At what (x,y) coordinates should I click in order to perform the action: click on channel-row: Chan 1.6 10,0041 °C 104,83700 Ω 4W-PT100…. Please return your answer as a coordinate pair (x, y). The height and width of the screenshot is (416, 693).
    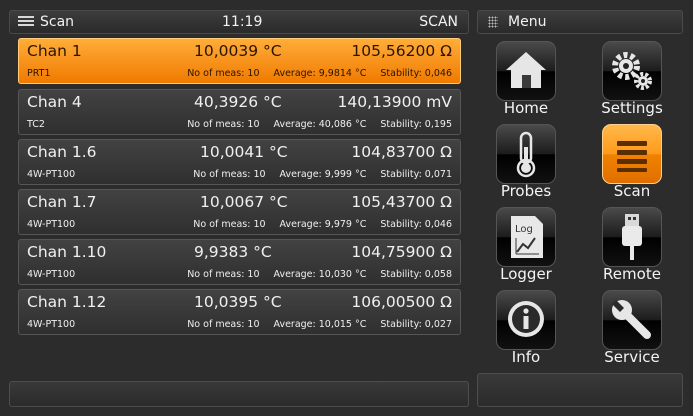
    Looking at the image, I should click on (239, 162).